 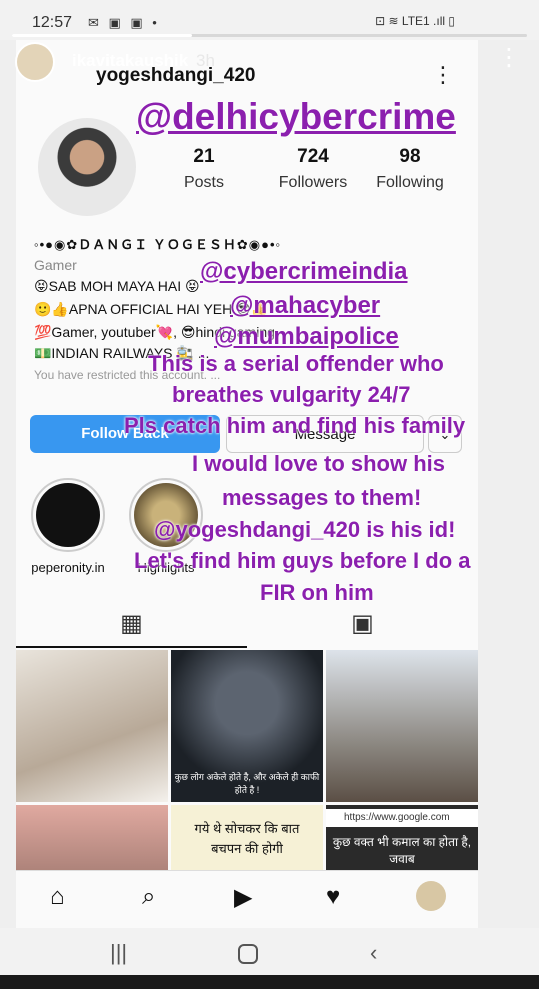 I want to click on overlay-text: I would love to show his, so click(x=319, y=463).